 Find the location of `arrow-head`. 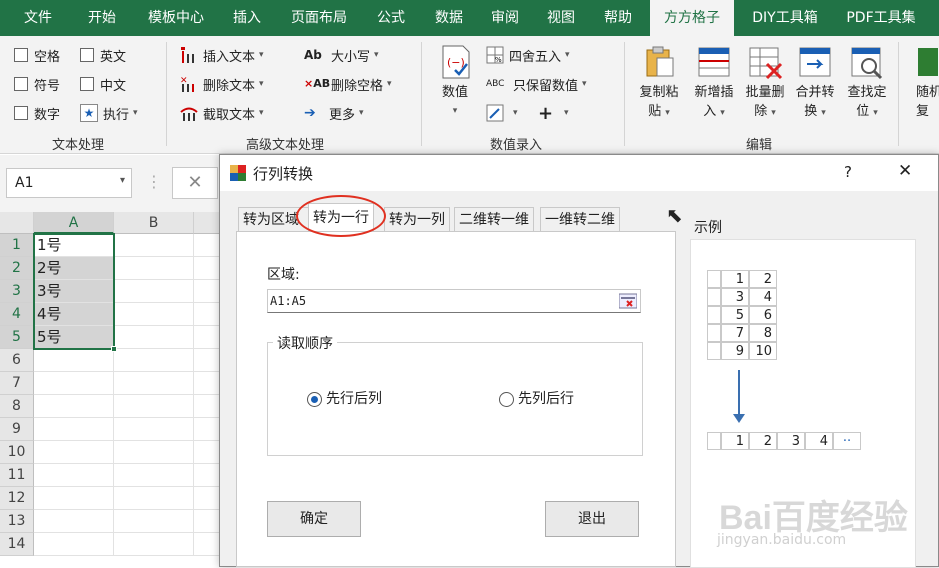

arrow-head is located at coordinates (739, 418).